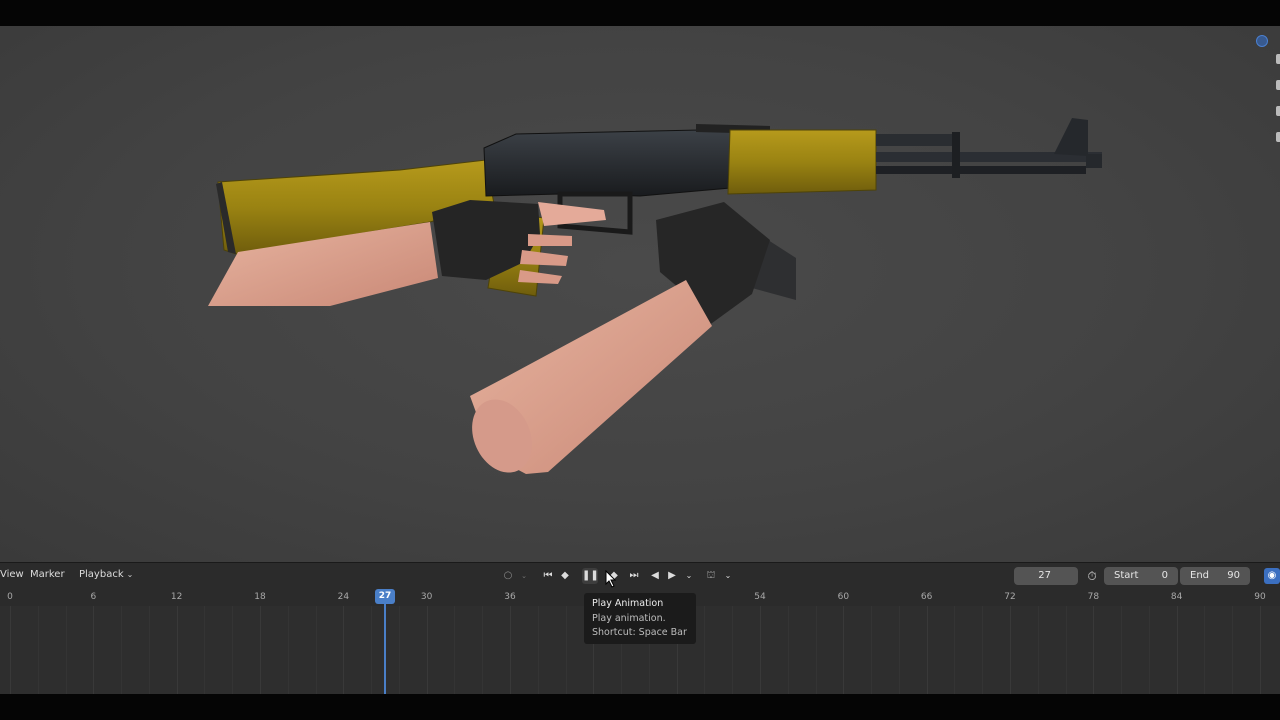 The width and height of the screenshot is (1280, 720). Describe the element at coordinates (1126, 575) in the screenshot. I see `start-label: Start` at that location.